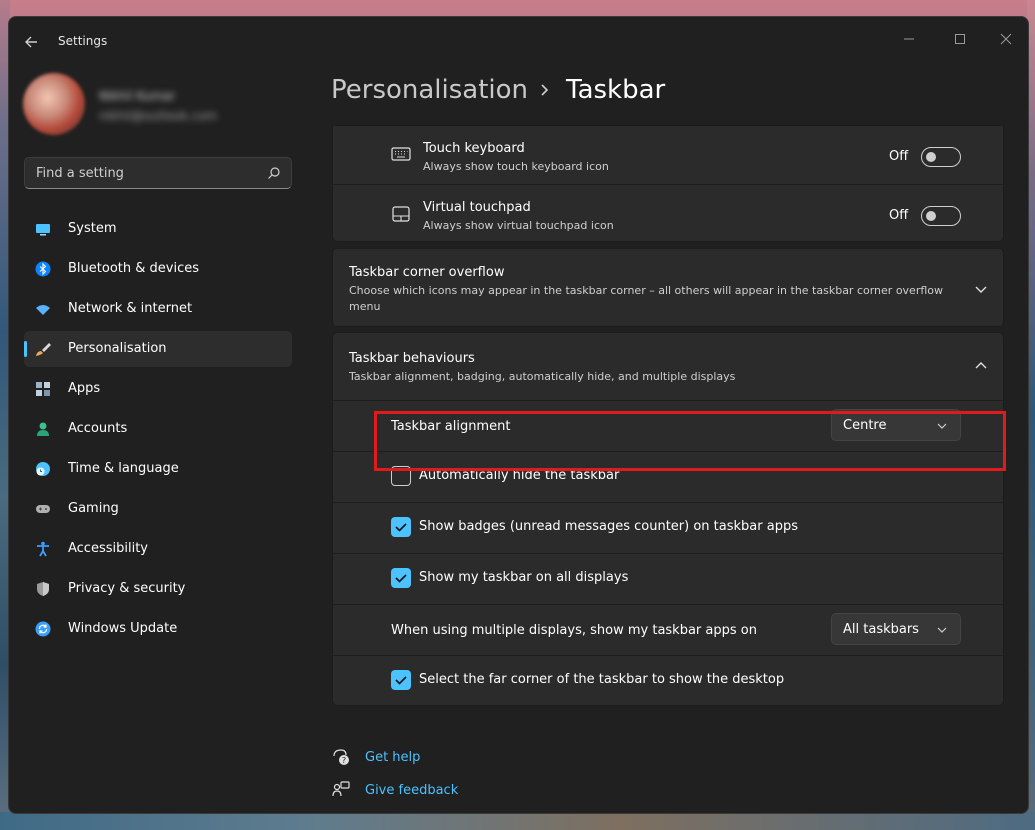  What do you see at coordinates (80, 173) in the screenshot?
I see `search-placeholder: Find a setting` at bounding box center [80, 173].